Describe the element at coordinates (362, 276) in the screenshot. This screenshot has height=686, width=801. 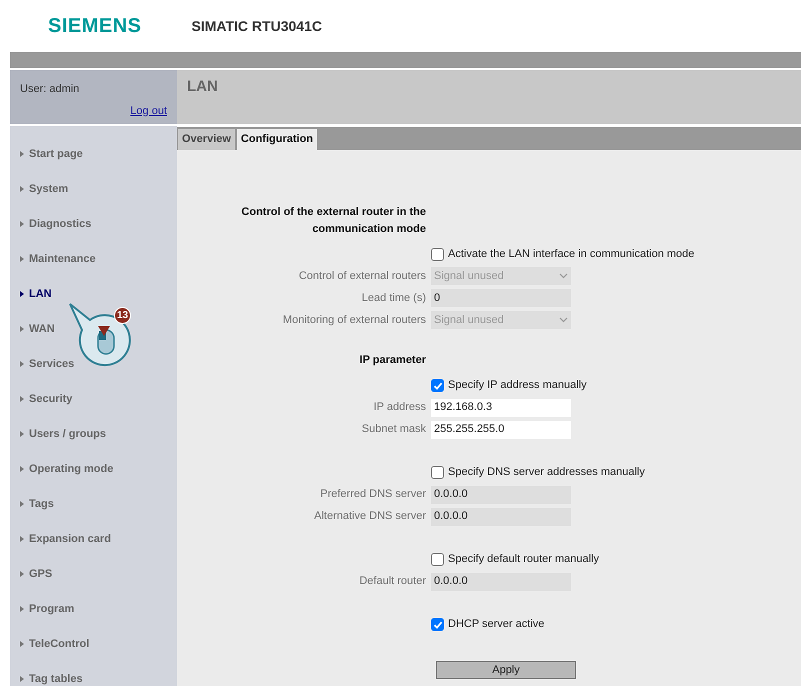
I see `field-label: Control of external routers` at that location.